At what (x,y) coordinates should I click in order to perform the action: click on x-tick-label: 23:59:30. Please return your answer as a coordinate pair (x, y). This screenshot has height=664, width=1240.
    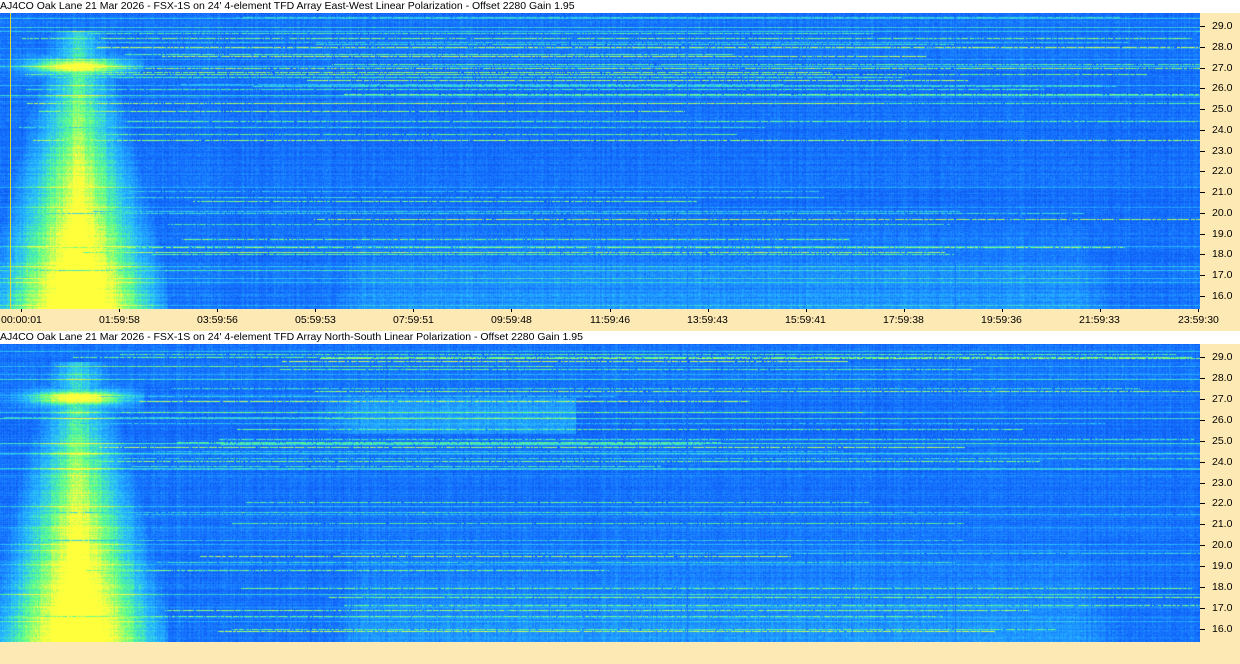
    Looking at the image, I should click on (1198, 320).